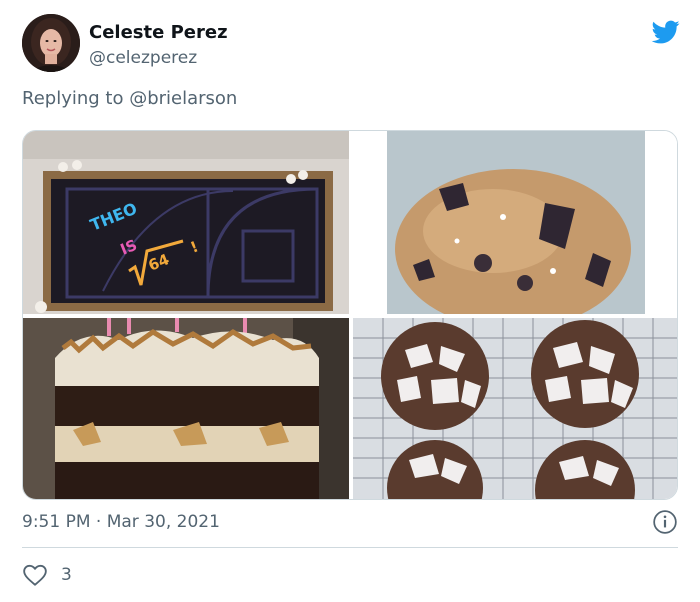 The image size is (700, 602). I want to click on media-image-crinkle-cookies, so click(515, 408).